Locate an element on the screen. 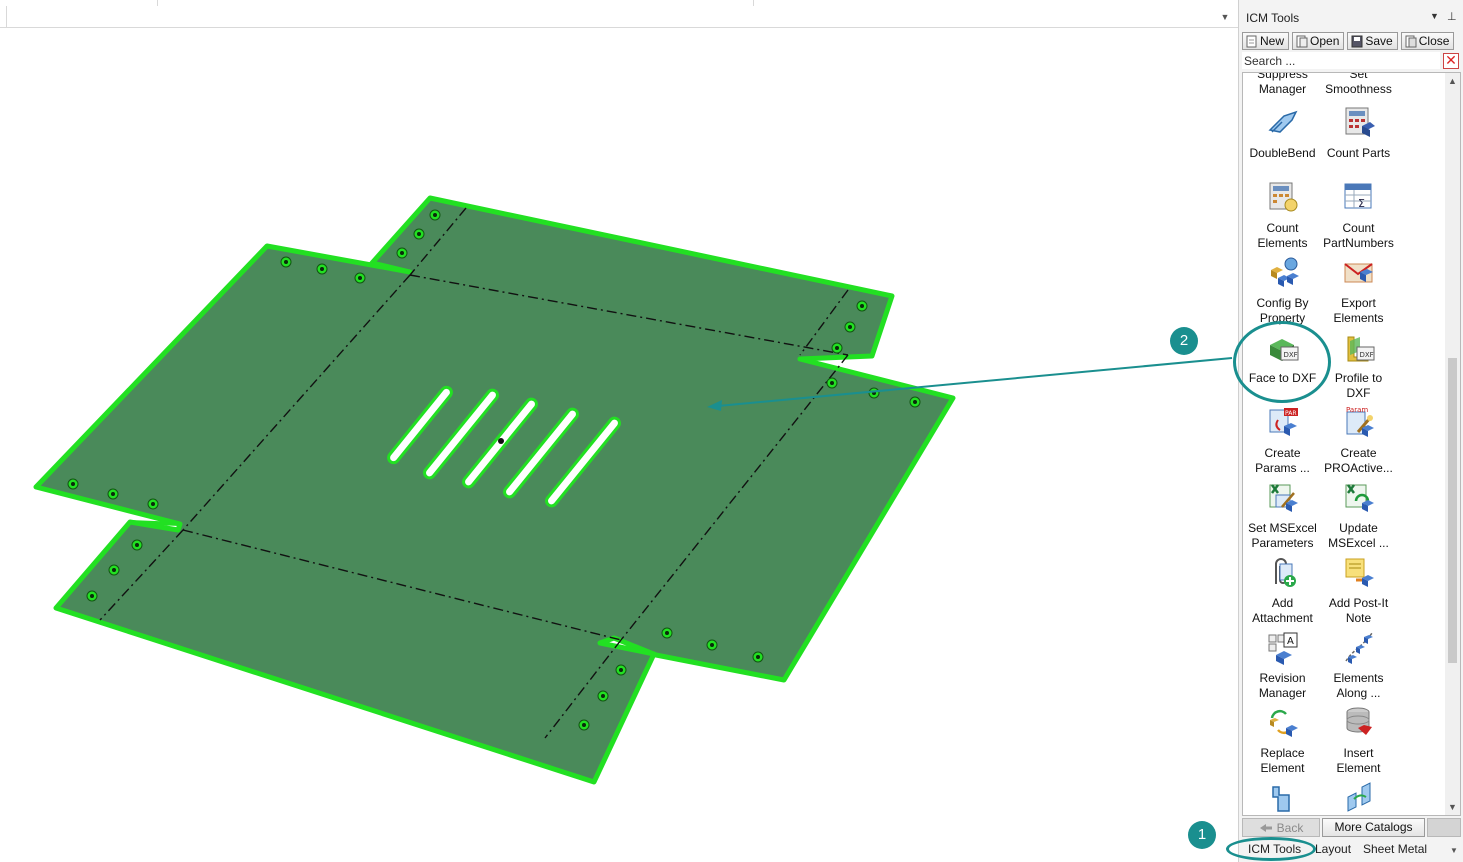  command-set-smoothness: Set Smoothness is located at coordinates (1358, 85).